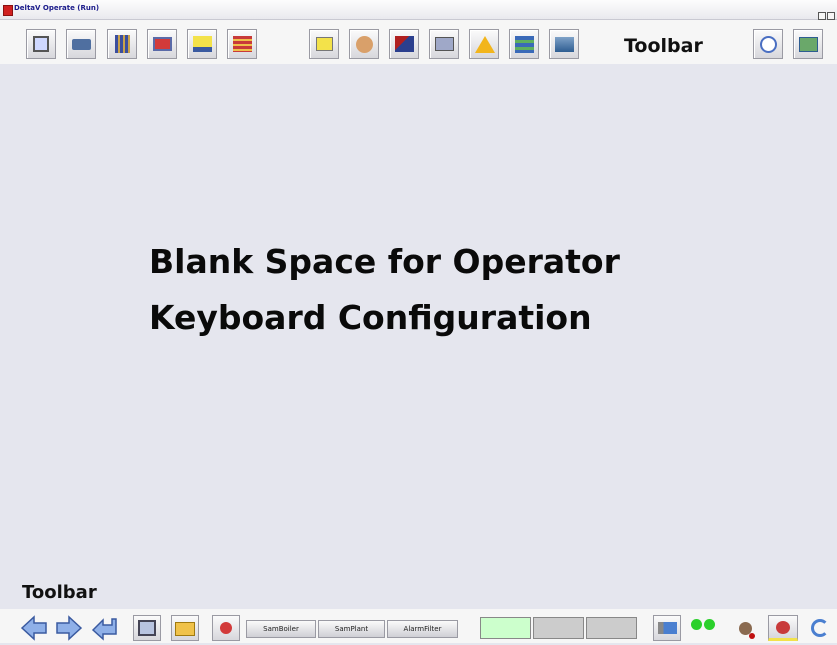 Image resolution: width=837 pixels, height=645 pixels. What do you see at coordinates (748, 628) in the screenshot?
I see `horn-silence-button` at bounding box center [748, 628].